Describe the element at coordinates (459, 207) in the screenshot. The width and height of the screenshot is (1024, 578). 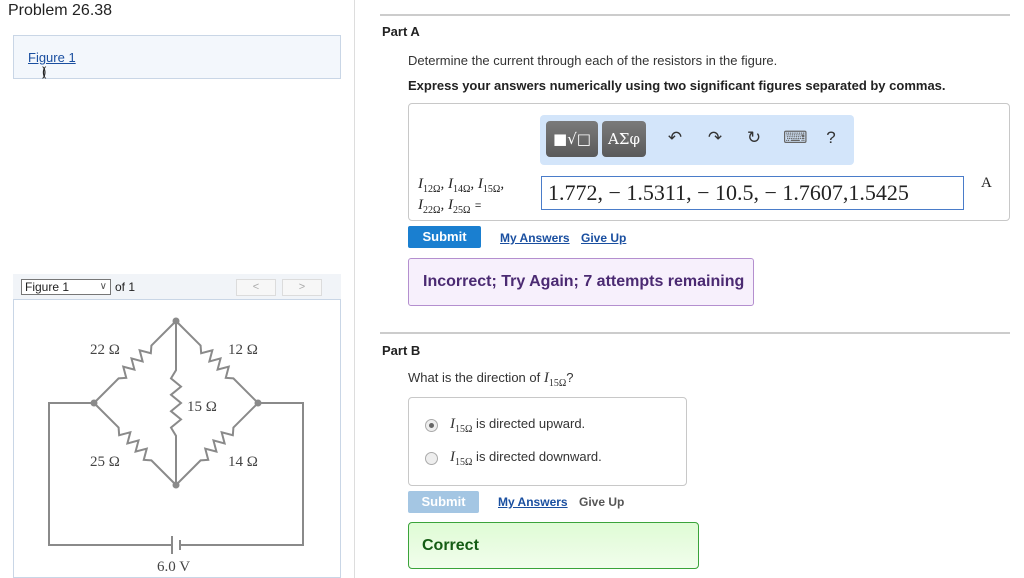
I see `var-i25: I25Ω` at that location.